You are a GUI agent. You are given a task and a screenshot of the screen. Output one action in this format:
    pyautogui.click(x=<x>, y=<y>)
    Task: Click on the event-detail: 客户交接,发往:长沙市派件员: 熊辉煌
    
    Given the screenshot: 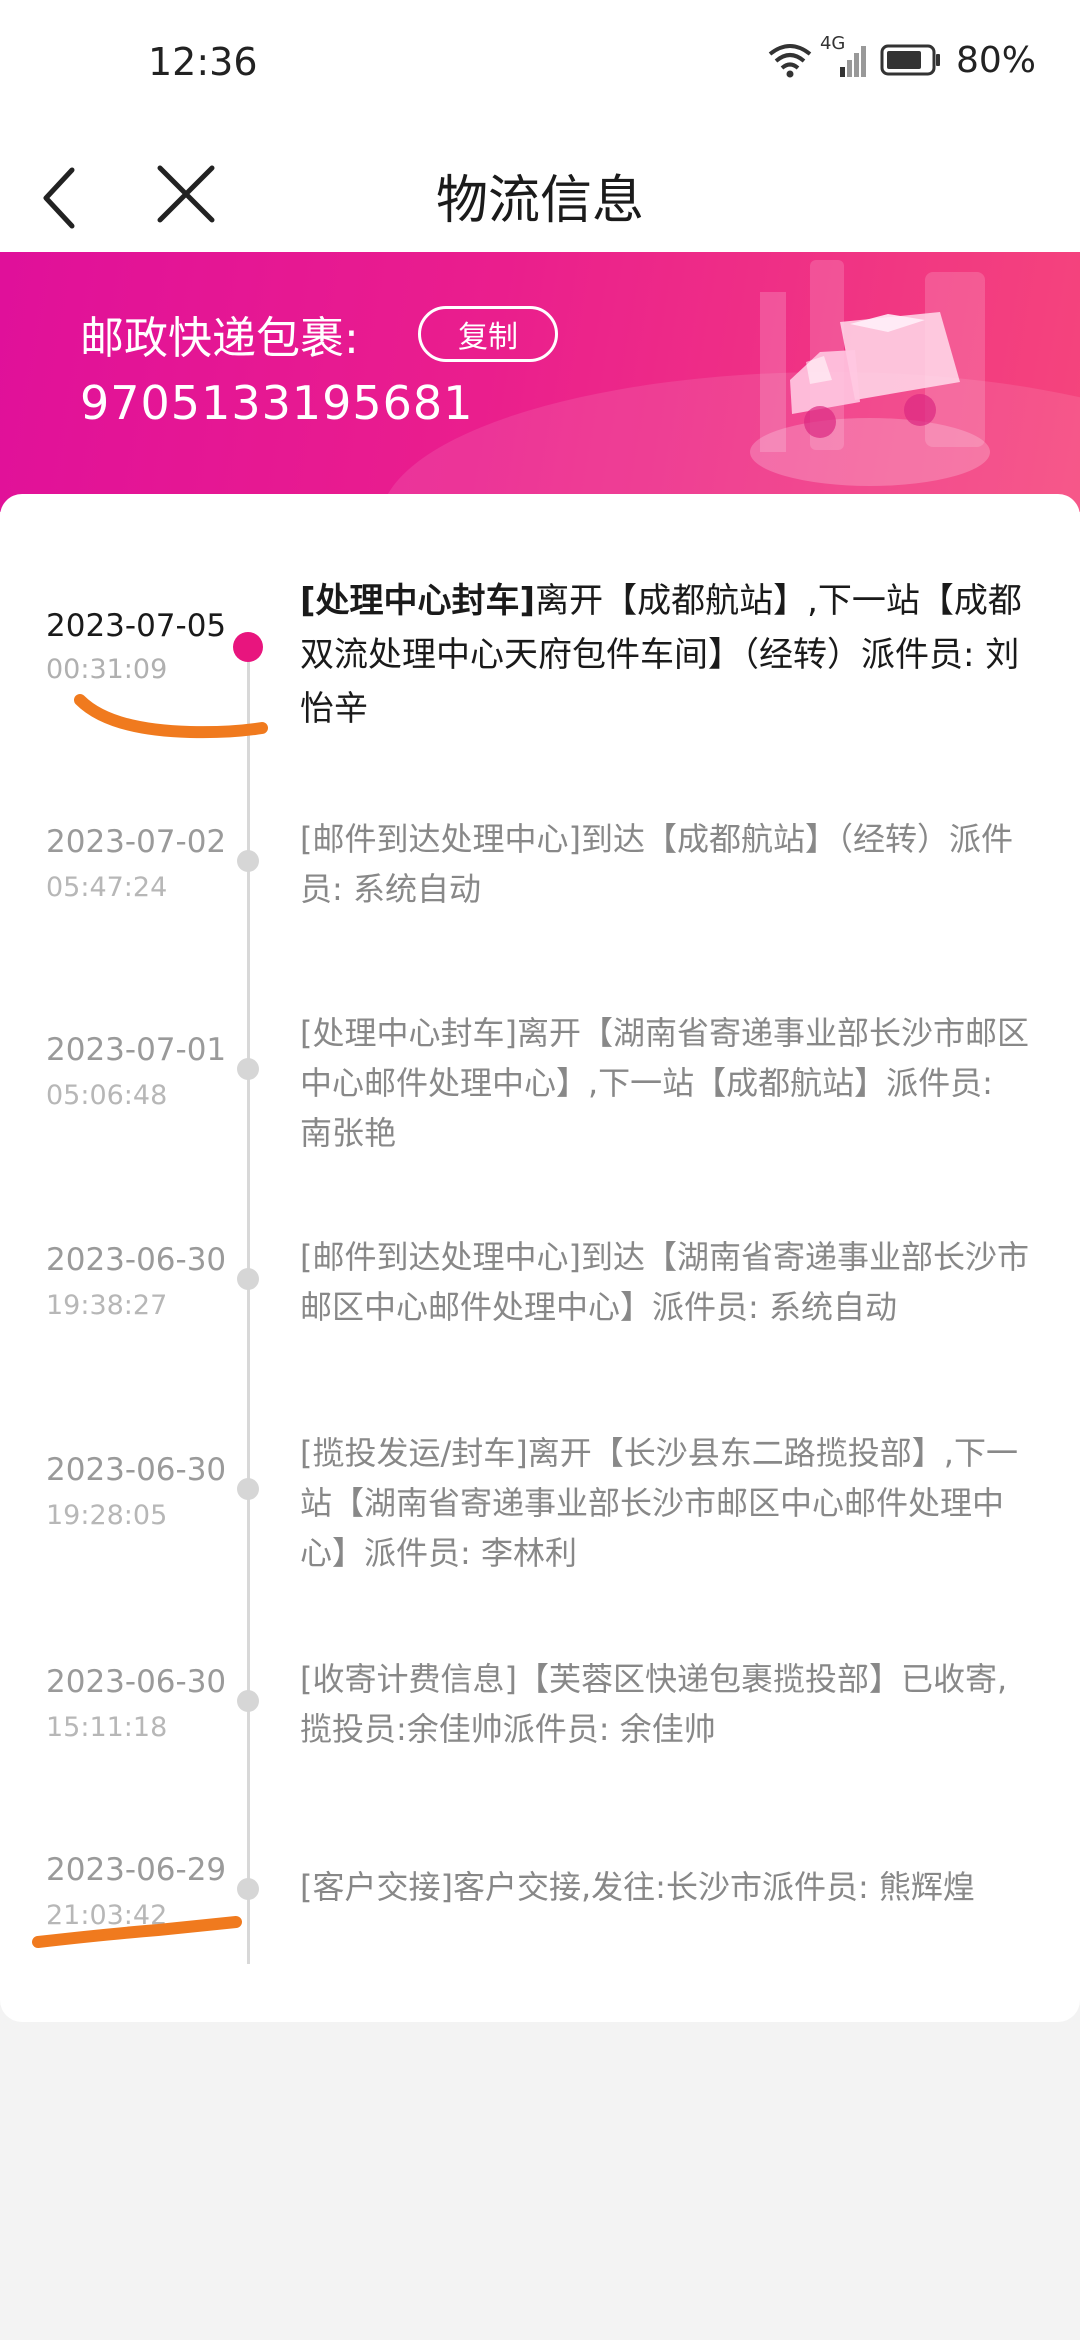 What is the action you would take?
    pyautogui.click(x=713, y=1887)
    